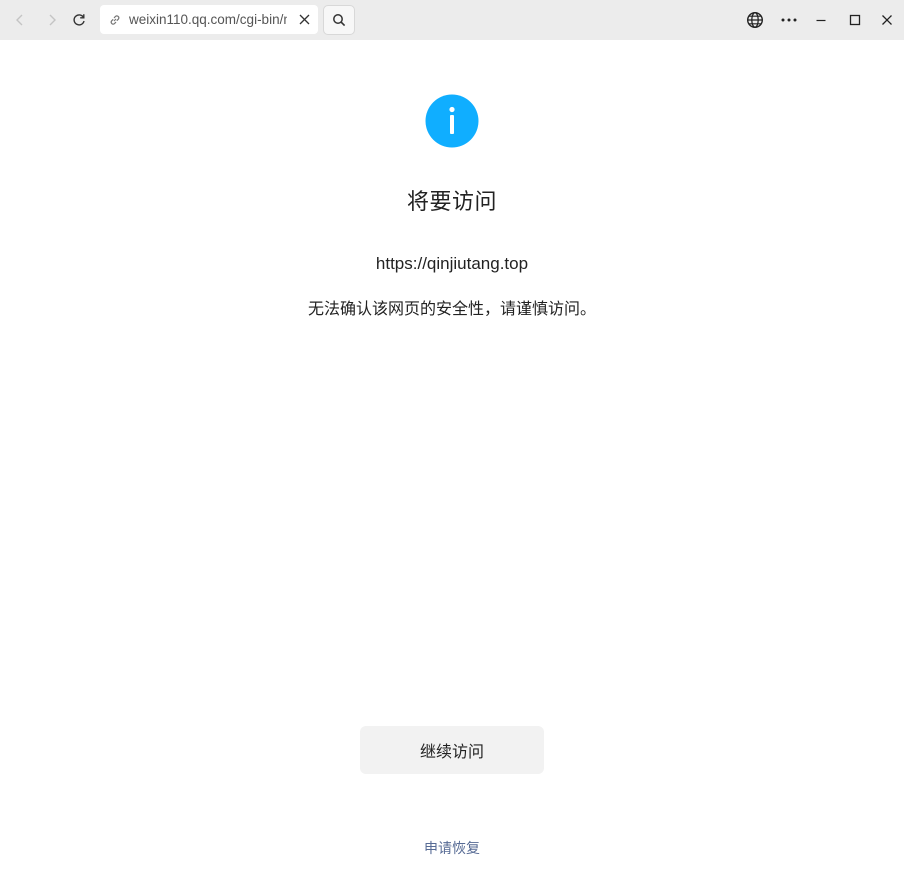 The width and height of the screenshot is (904, 882). What do you see at coordinates (452, 263) in the screenshot?
I see `target-url: https://qinjiutang.top` at bounding box center [452, 263].